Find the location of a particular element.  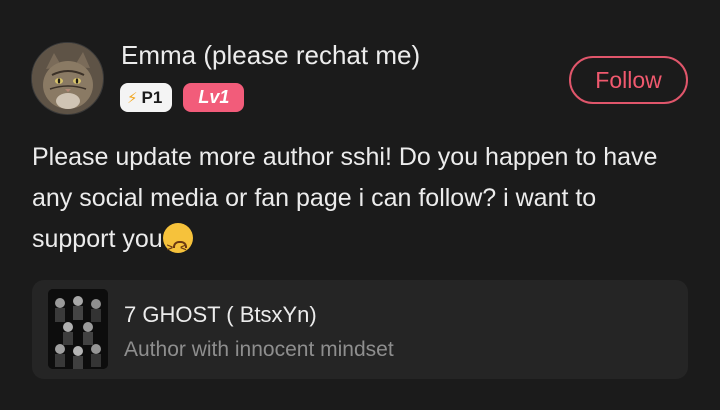

persevering-face-emoji-icon is located at coordinates (177, 246).